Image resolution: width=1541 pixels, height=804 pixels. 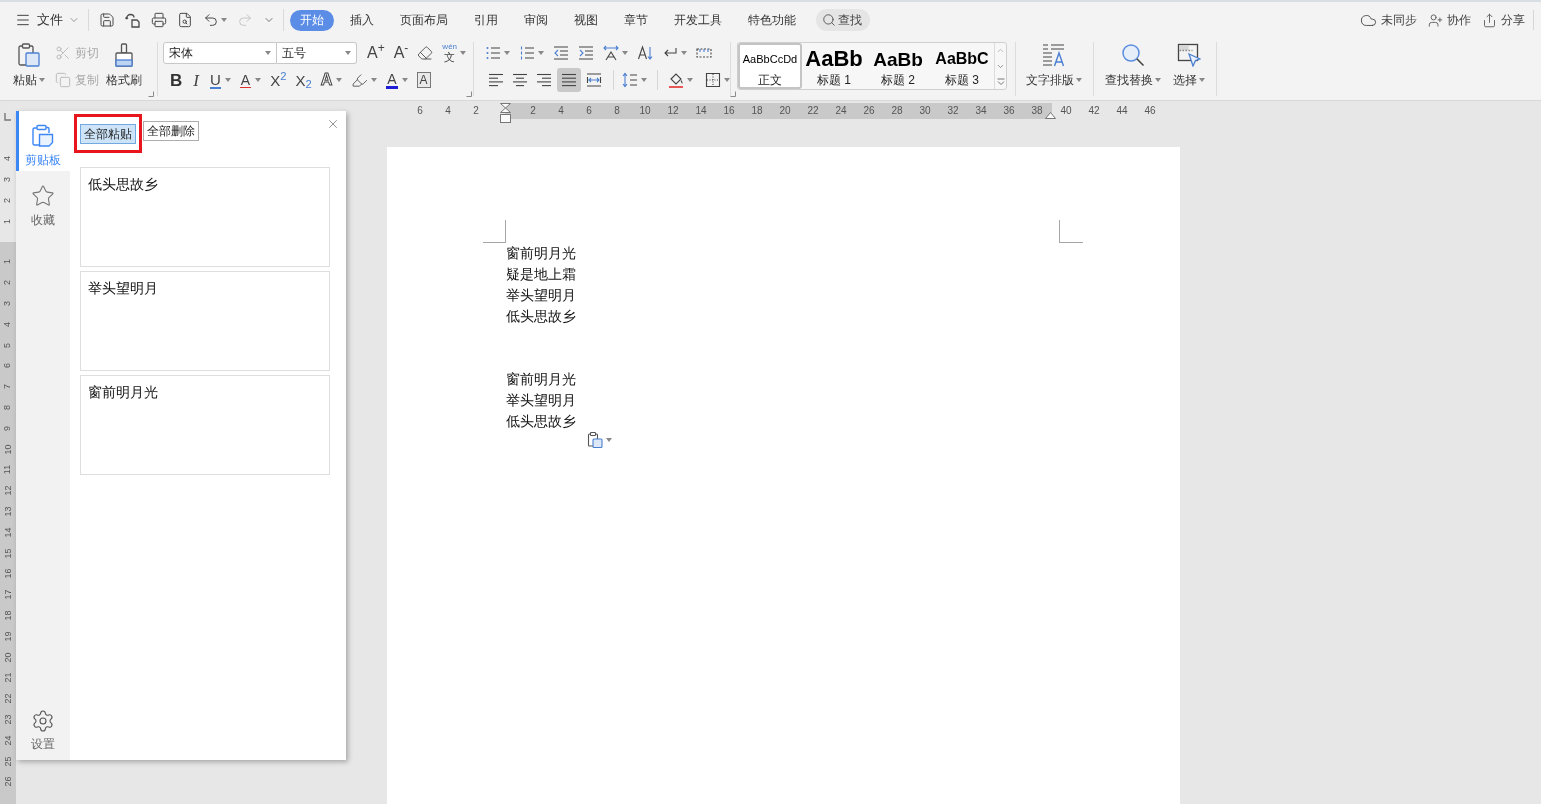 What do you see at coordinates (362, 20) in the screenshot?
I see `ribbon-tab: 插入` at bounding box center [362, 20].